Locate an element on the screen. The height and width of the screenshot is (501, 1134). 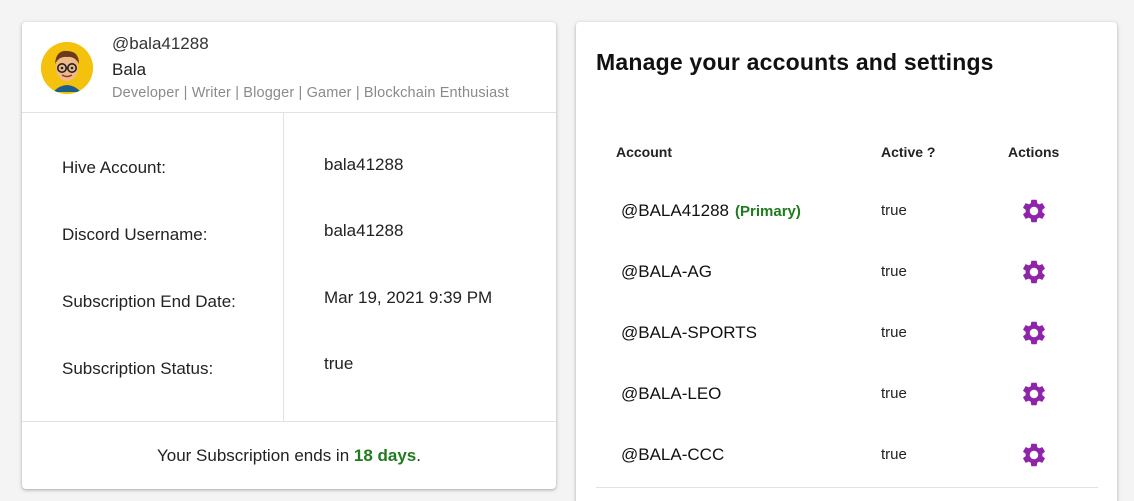
subscription-status-value: true is located at coordinates (339, 363).